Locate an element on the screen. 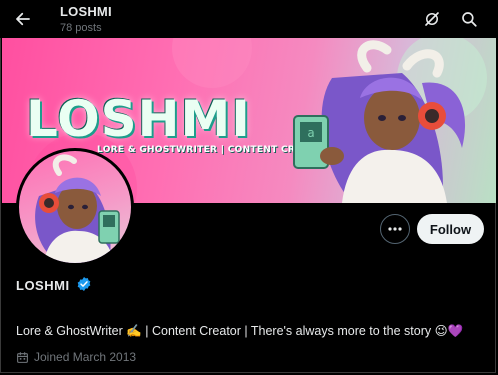  joined-text: Joined March 2013 is located at coordinates (85, 357).